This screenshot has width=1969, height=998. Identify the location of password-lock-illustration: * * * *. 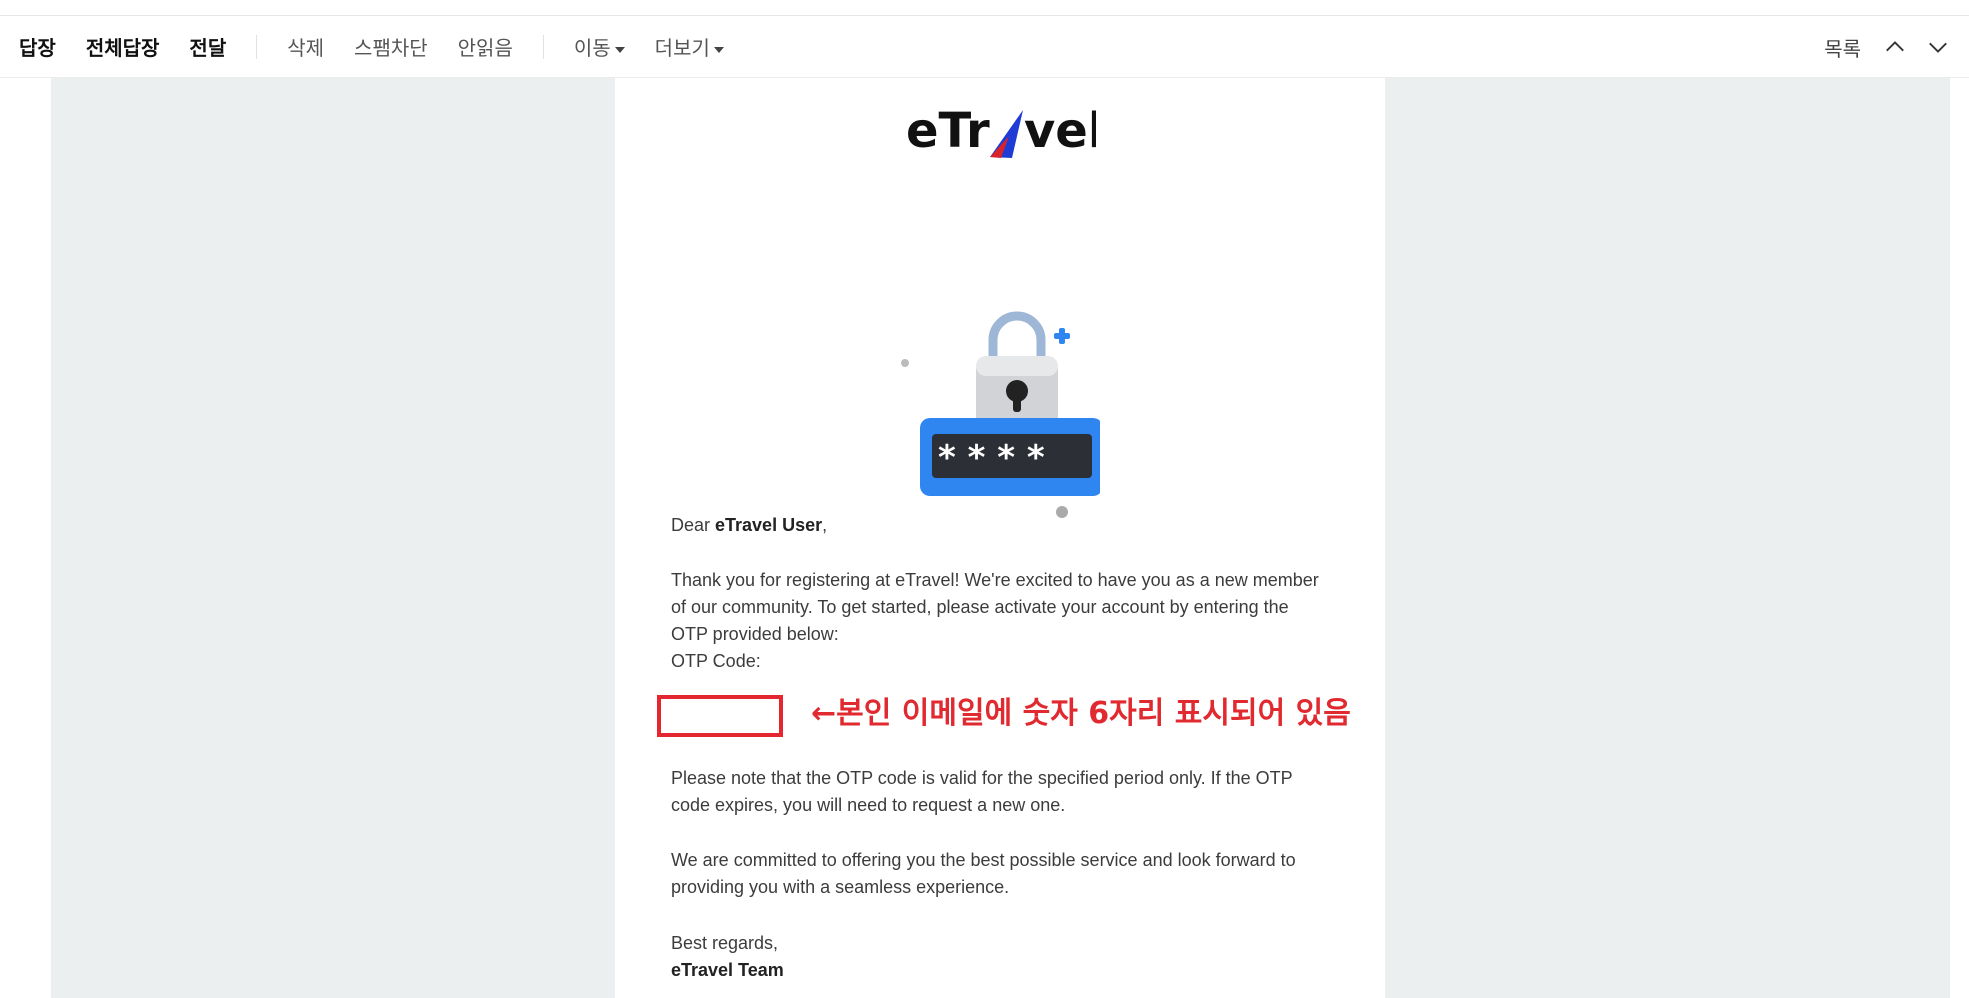
(991, 383).